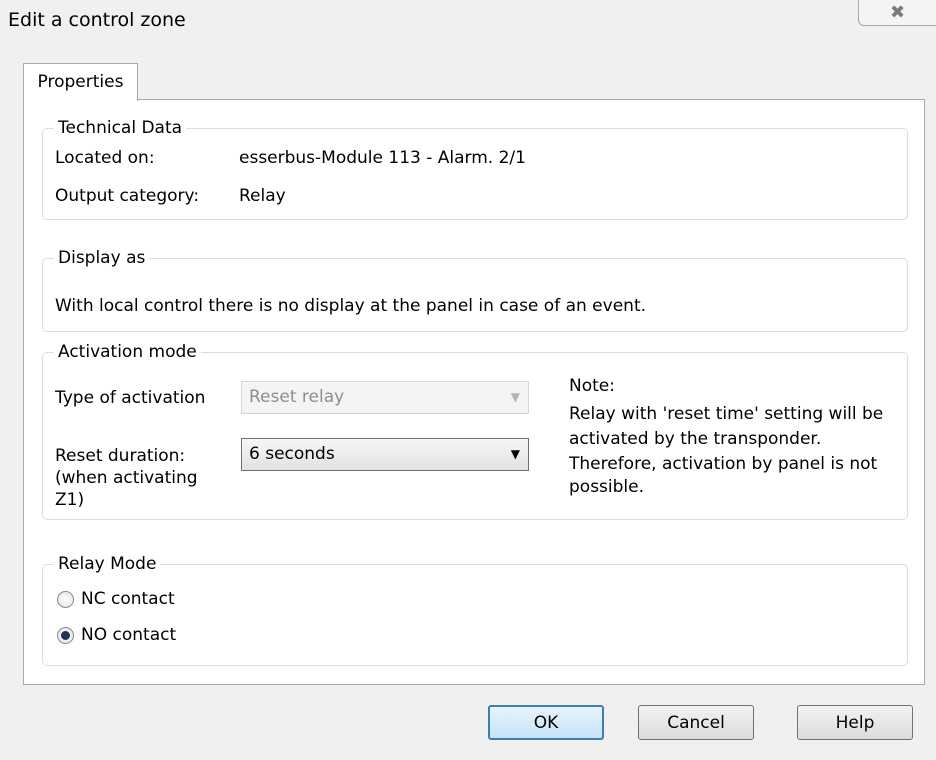  Describe the element at coordinates (297, 397) in the screenshot. I see `type-of-activation-value: Reset relay` at that location.